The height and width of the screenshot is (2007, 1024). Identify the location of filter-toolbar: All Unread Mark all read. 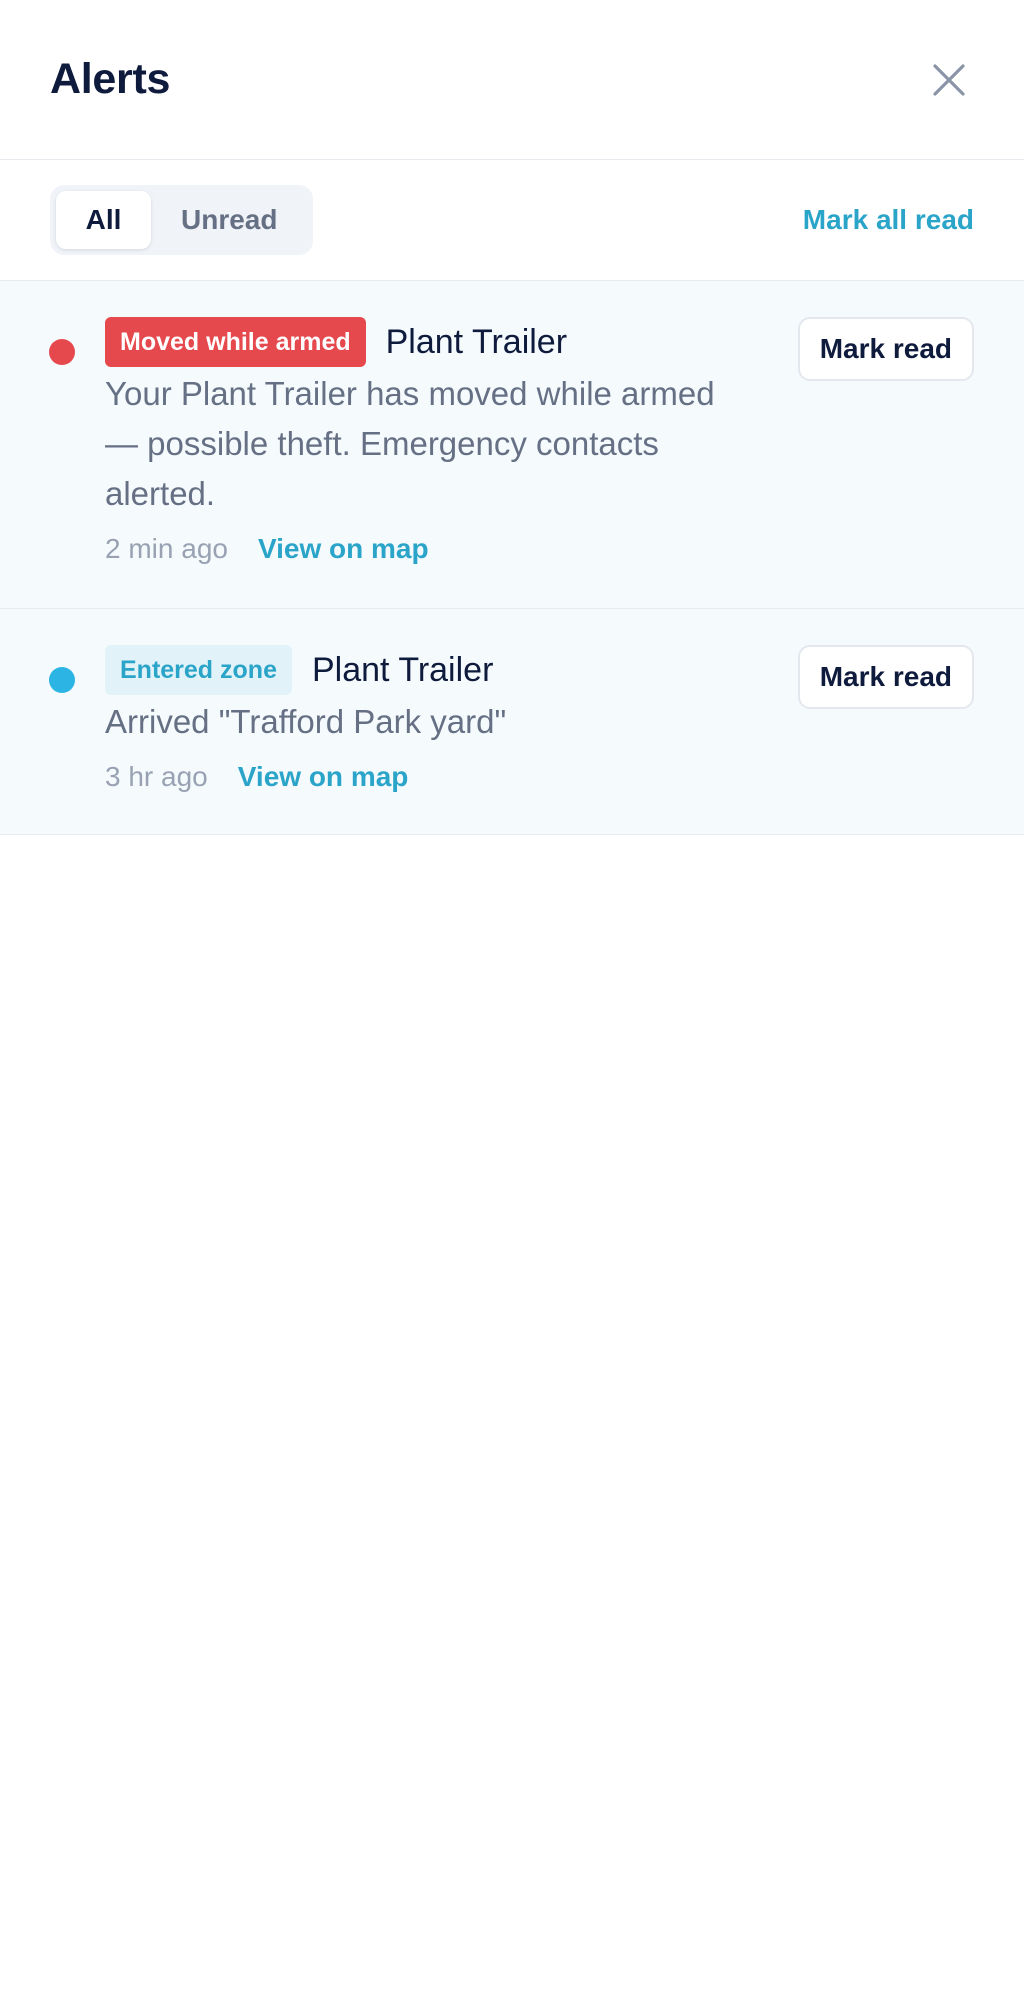
(512, 220).